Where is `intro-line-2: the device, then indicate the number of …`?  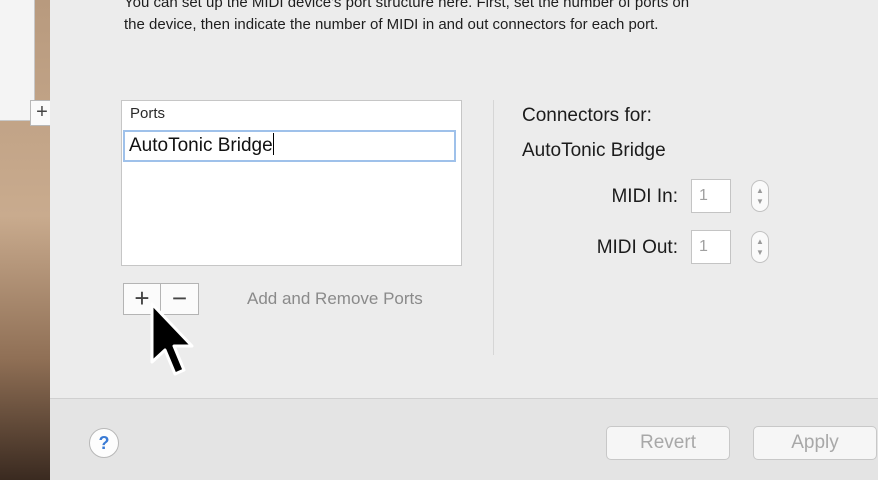 intro-line-2: the device, then indicate the number of … is located at coordinates (391, 24).